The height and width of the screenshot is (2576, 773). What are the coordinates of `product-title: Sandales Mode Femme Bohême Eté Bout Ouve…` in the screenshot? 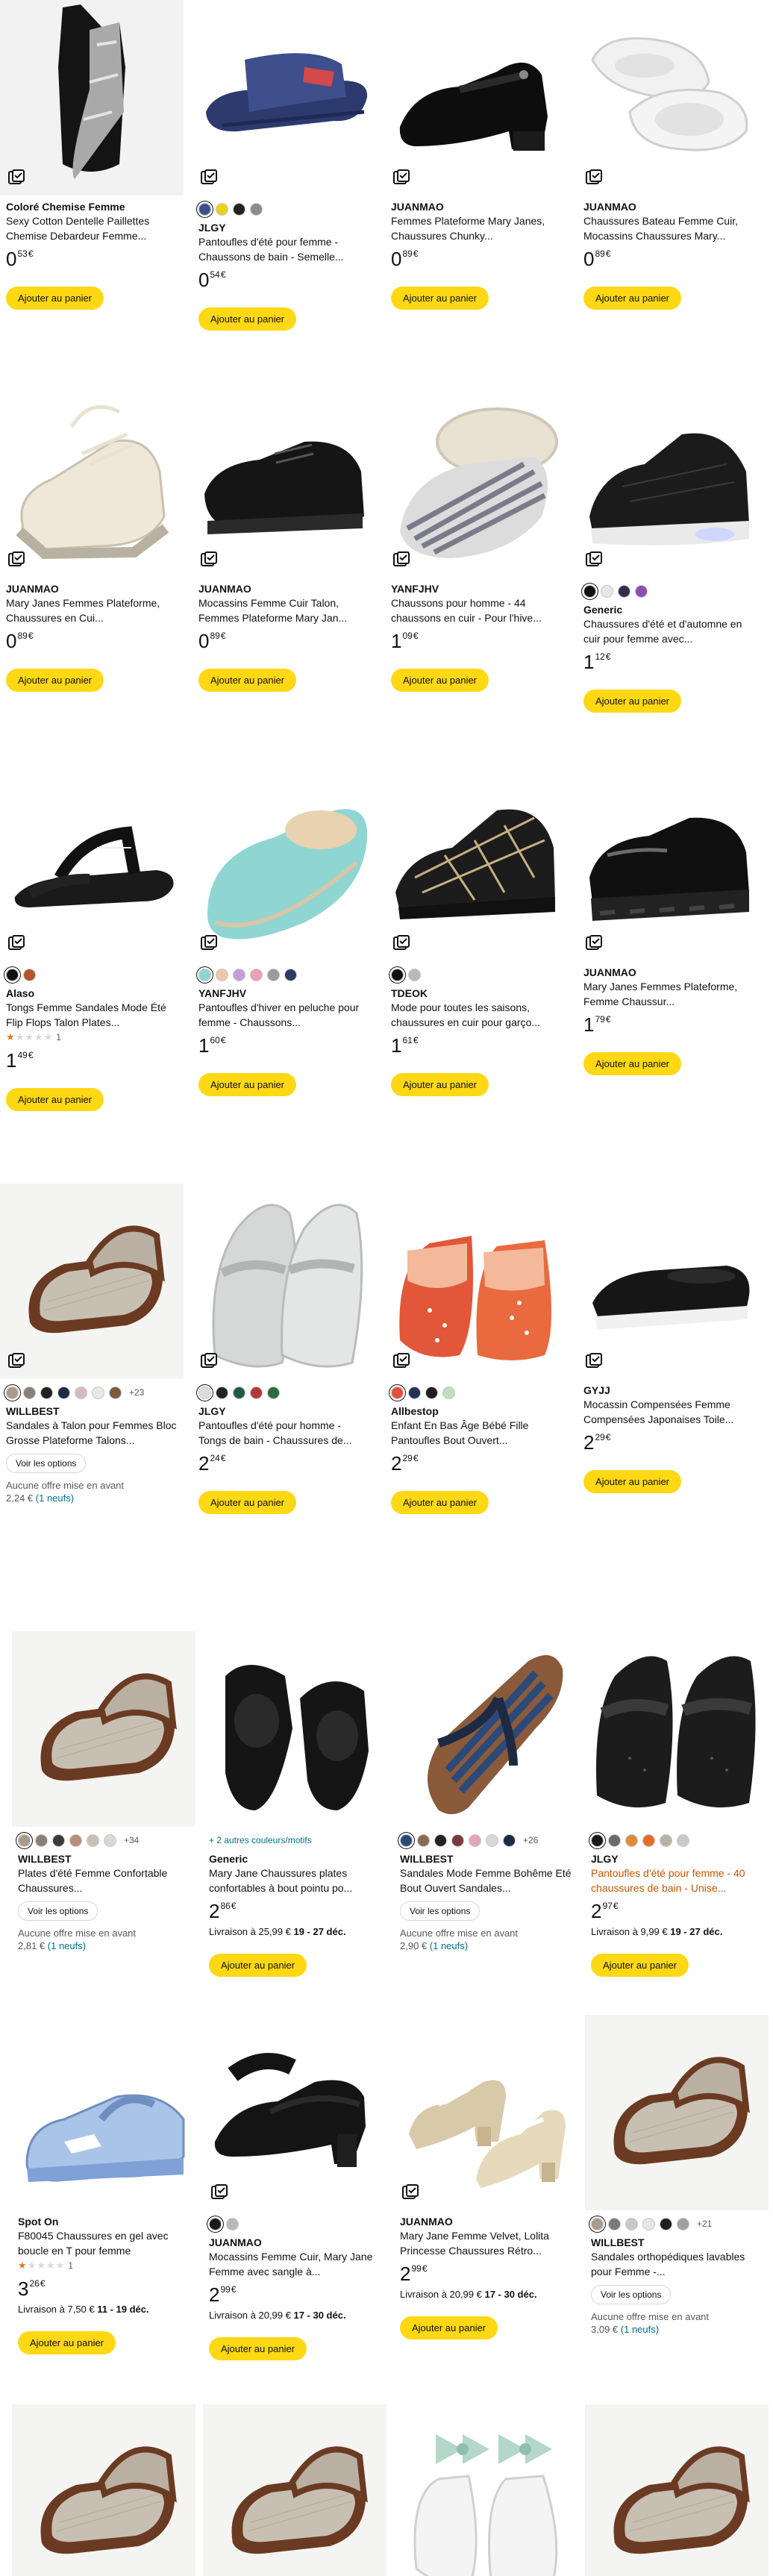 It's located at (486, 1880).